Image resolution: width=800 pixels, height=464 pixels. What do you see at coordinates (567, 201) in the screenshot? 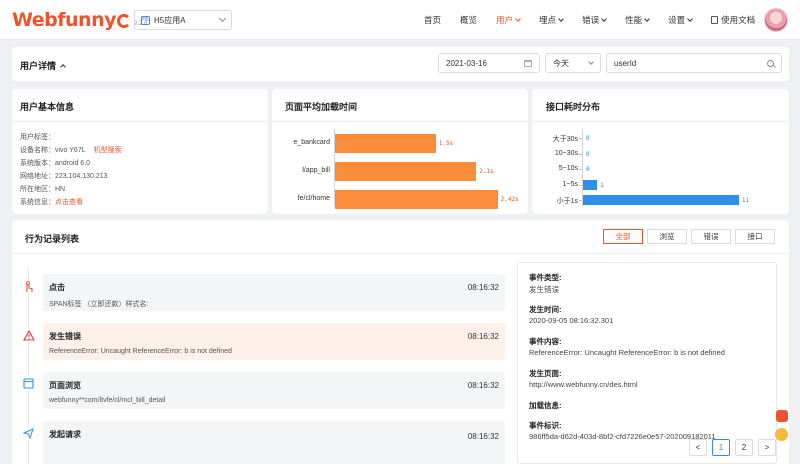
I see `bar-category-label: 小于1s` at bounding box center [567, 201].